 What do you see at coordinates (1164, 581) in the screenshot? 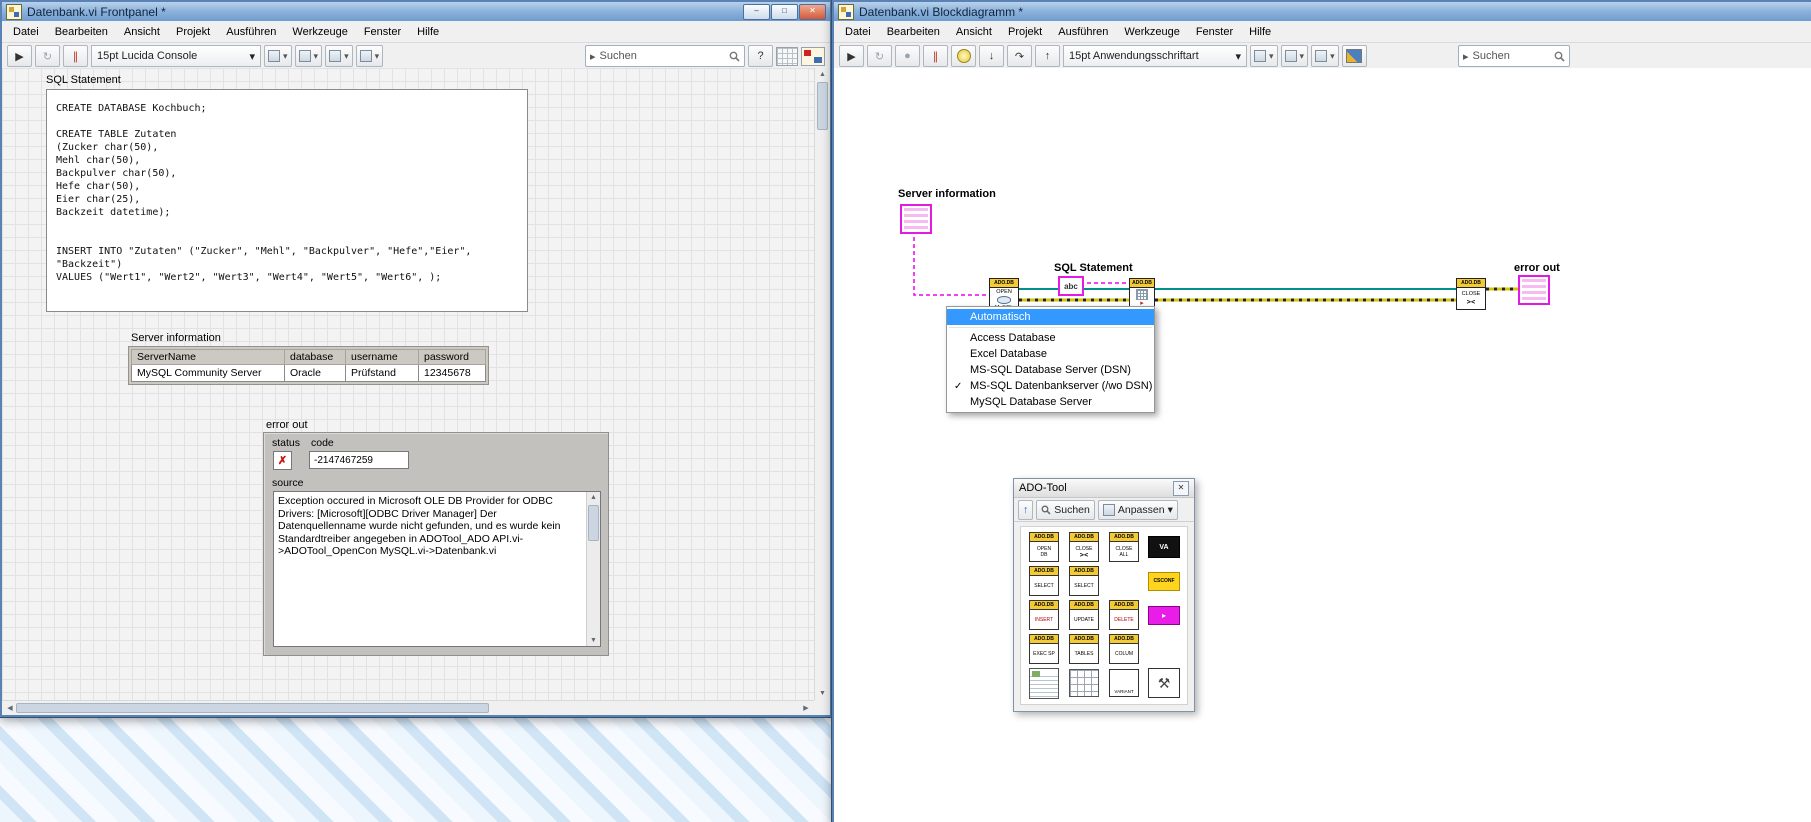
I see `palette-icon-csconf: CSCONF` at bounding box center [1164, 581].